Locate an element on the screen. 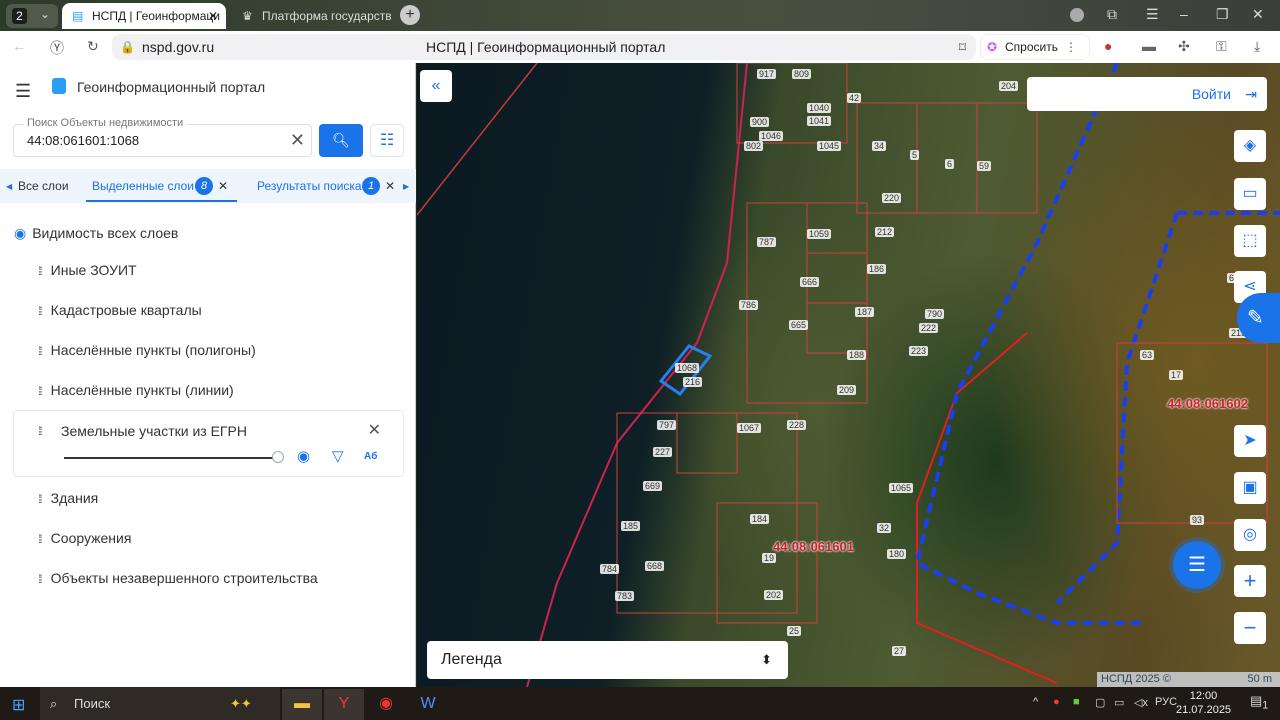 Image resolution: width=1280 pixels, height=720 pixels. parcel-label: 784 is located at coordinates (610, 569).